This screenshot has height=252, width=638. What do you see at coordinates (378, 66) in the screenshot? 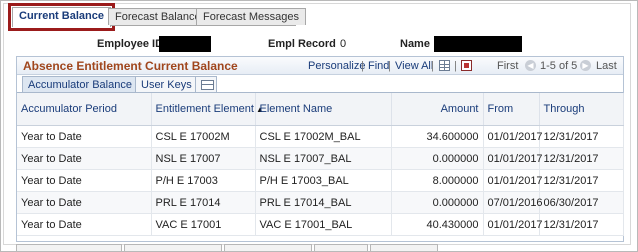
I see `find-link: Find` at bounding box center [378, 66].